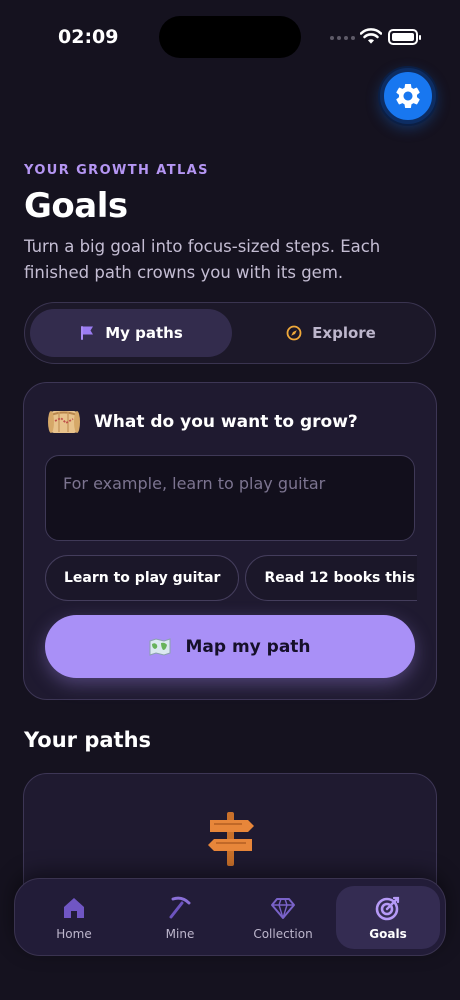  What do you see at coordinates (88, 37) in the screenshot?
I see `status-time: 02:09` at bounding box center [88, 37].